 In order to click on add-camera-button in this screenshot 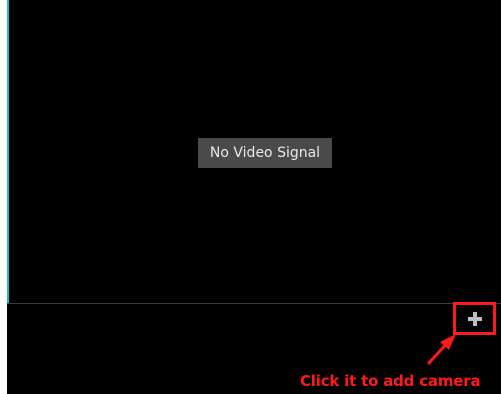, I will do `click(475, 319)`.